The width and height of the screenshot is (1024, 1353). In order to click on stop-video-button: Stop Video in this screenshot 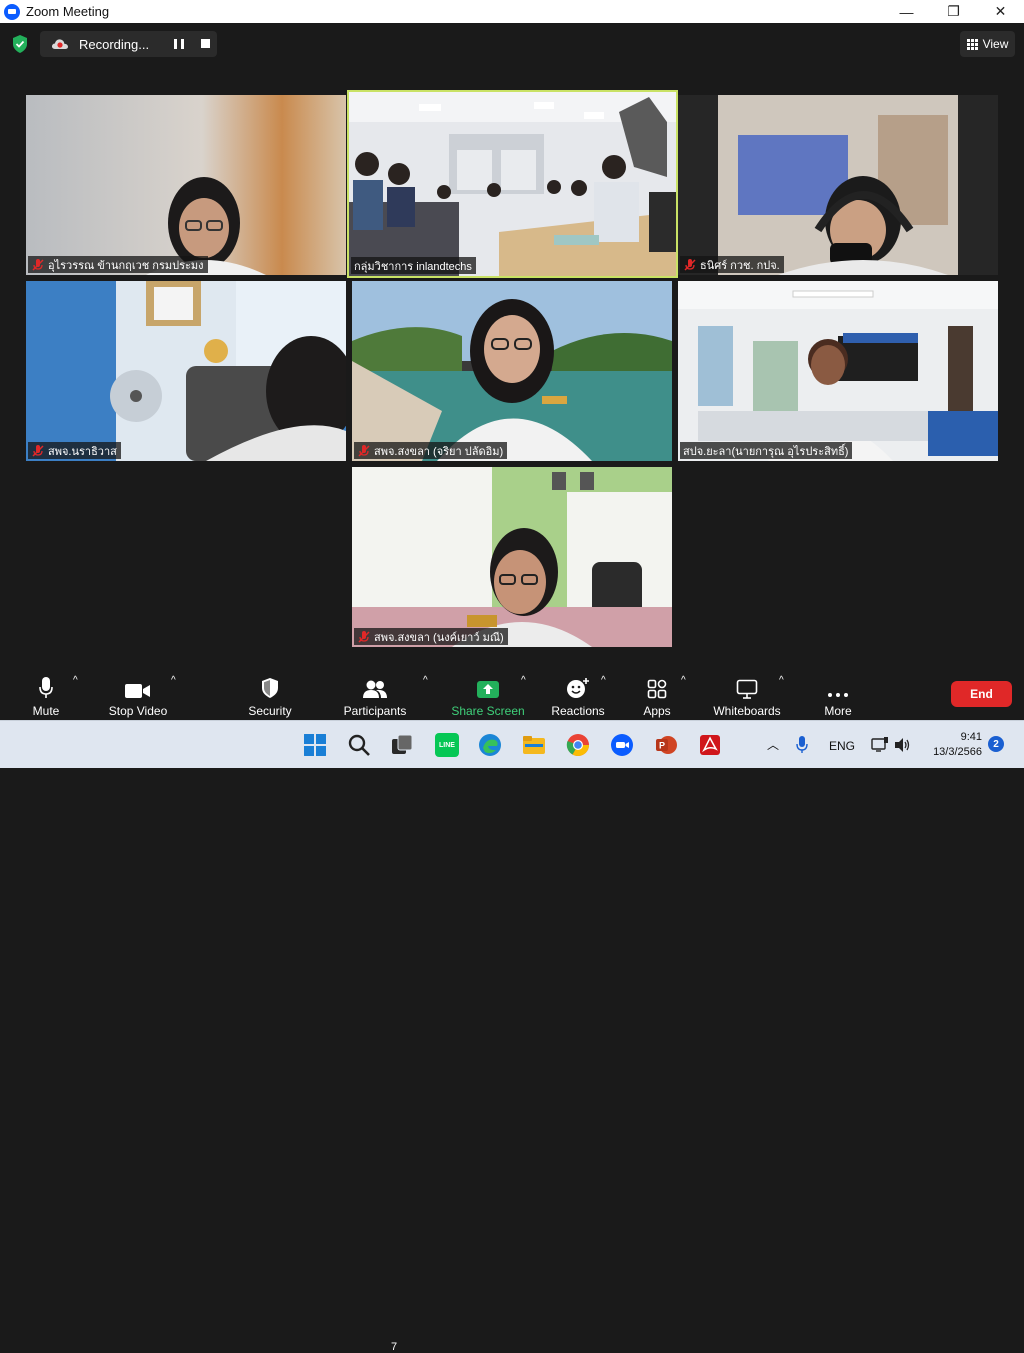, I will do `click(138, 693)`.